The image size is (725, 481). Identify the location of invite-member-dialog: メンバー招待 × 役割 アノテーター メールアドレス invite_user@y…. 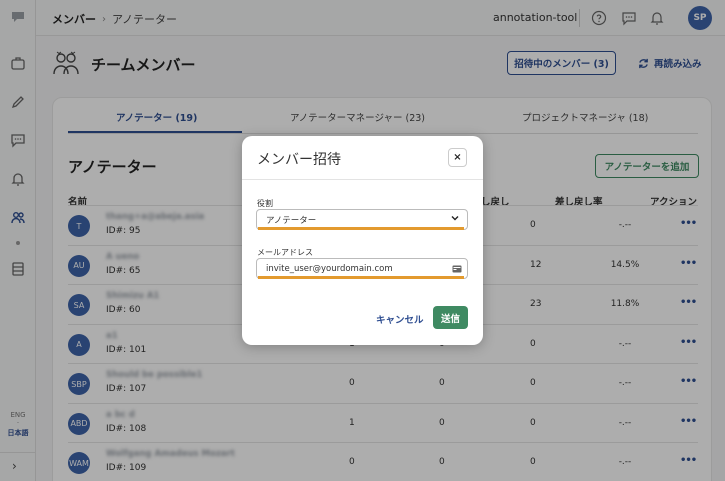
(362, 240).